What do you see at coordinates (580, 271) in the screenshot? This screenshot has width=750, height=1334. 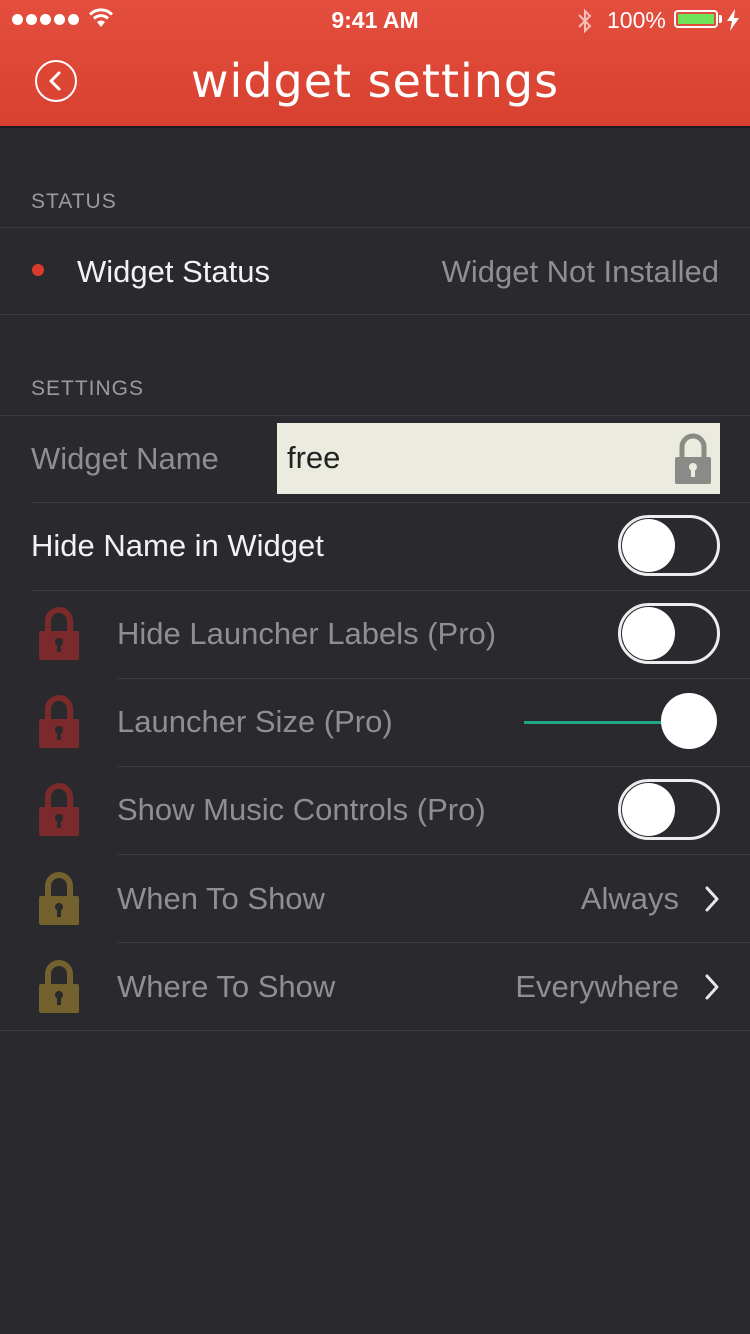 I see `widget-status-value: Widget Not Installed` at bounding box center [580, 271].